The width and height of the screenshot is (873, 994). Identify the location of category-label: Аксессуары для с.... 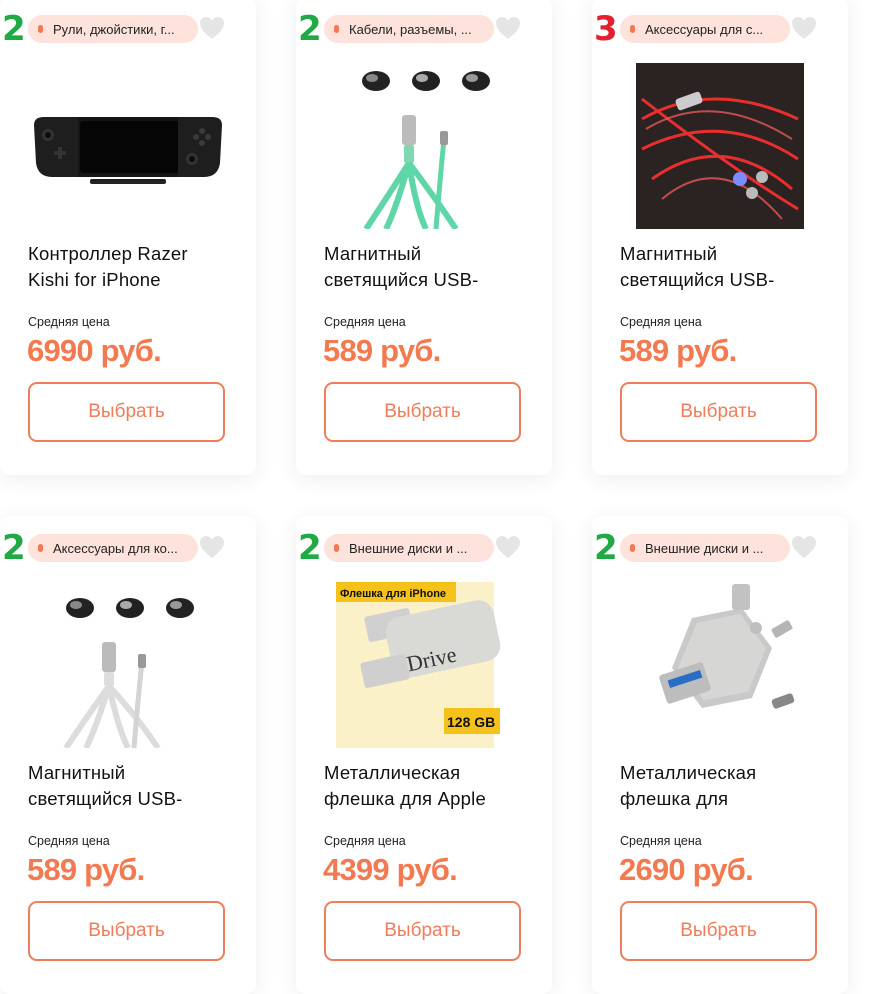
(704, 29).